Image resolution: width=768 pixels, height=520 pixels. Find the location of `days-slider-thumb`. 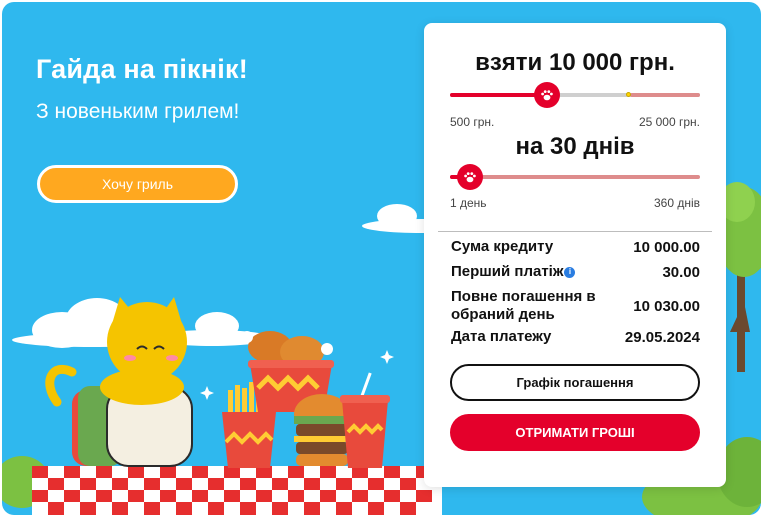

days-slider-thumb is located at coordinates (470, 177).